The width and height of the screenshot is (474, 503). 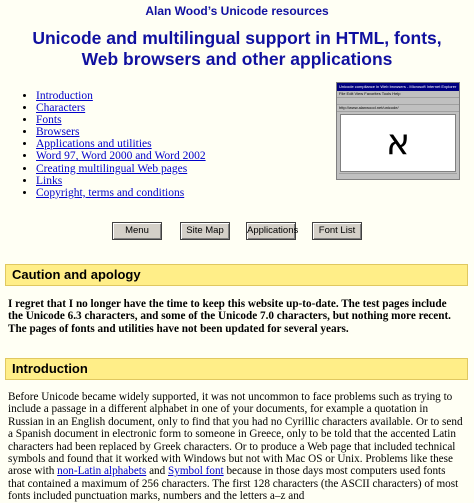 What do you see at coordinates (239, 231) in the screenshot?
I see `nav-button-bar: Menu Site Map Applications Font List` at bounding box center [239, 231].